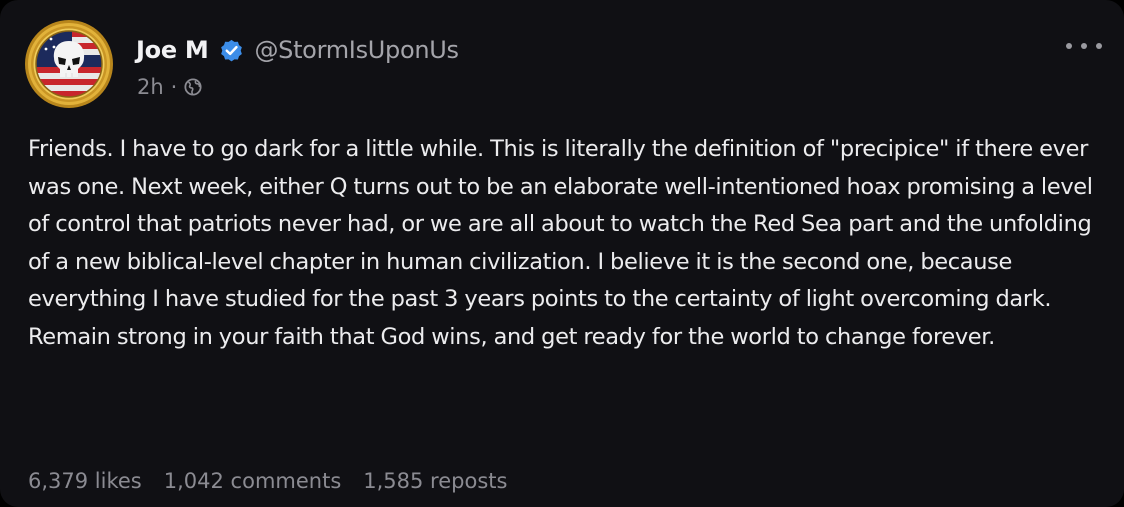  What do you see at coordinates (435, 481) in the screenshot?
I see `reposts-count: 1,585 reposts` at bounding box center [435, 481].